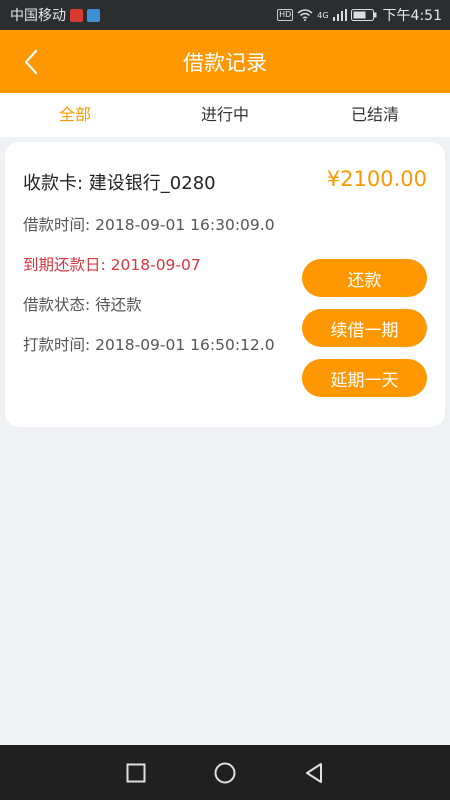  I want to click on chevron-left-icon, so click(32, 62).